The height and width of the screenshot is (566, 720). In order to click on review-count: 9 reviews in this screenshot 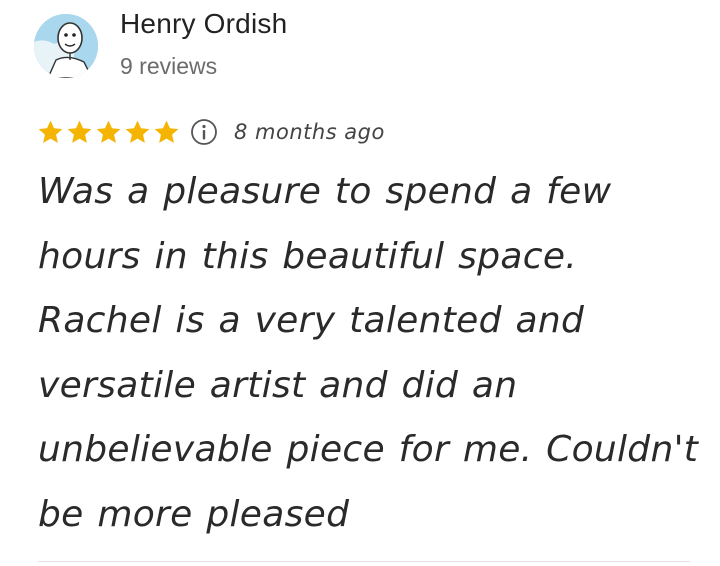, I will do `click(169, 66)`.